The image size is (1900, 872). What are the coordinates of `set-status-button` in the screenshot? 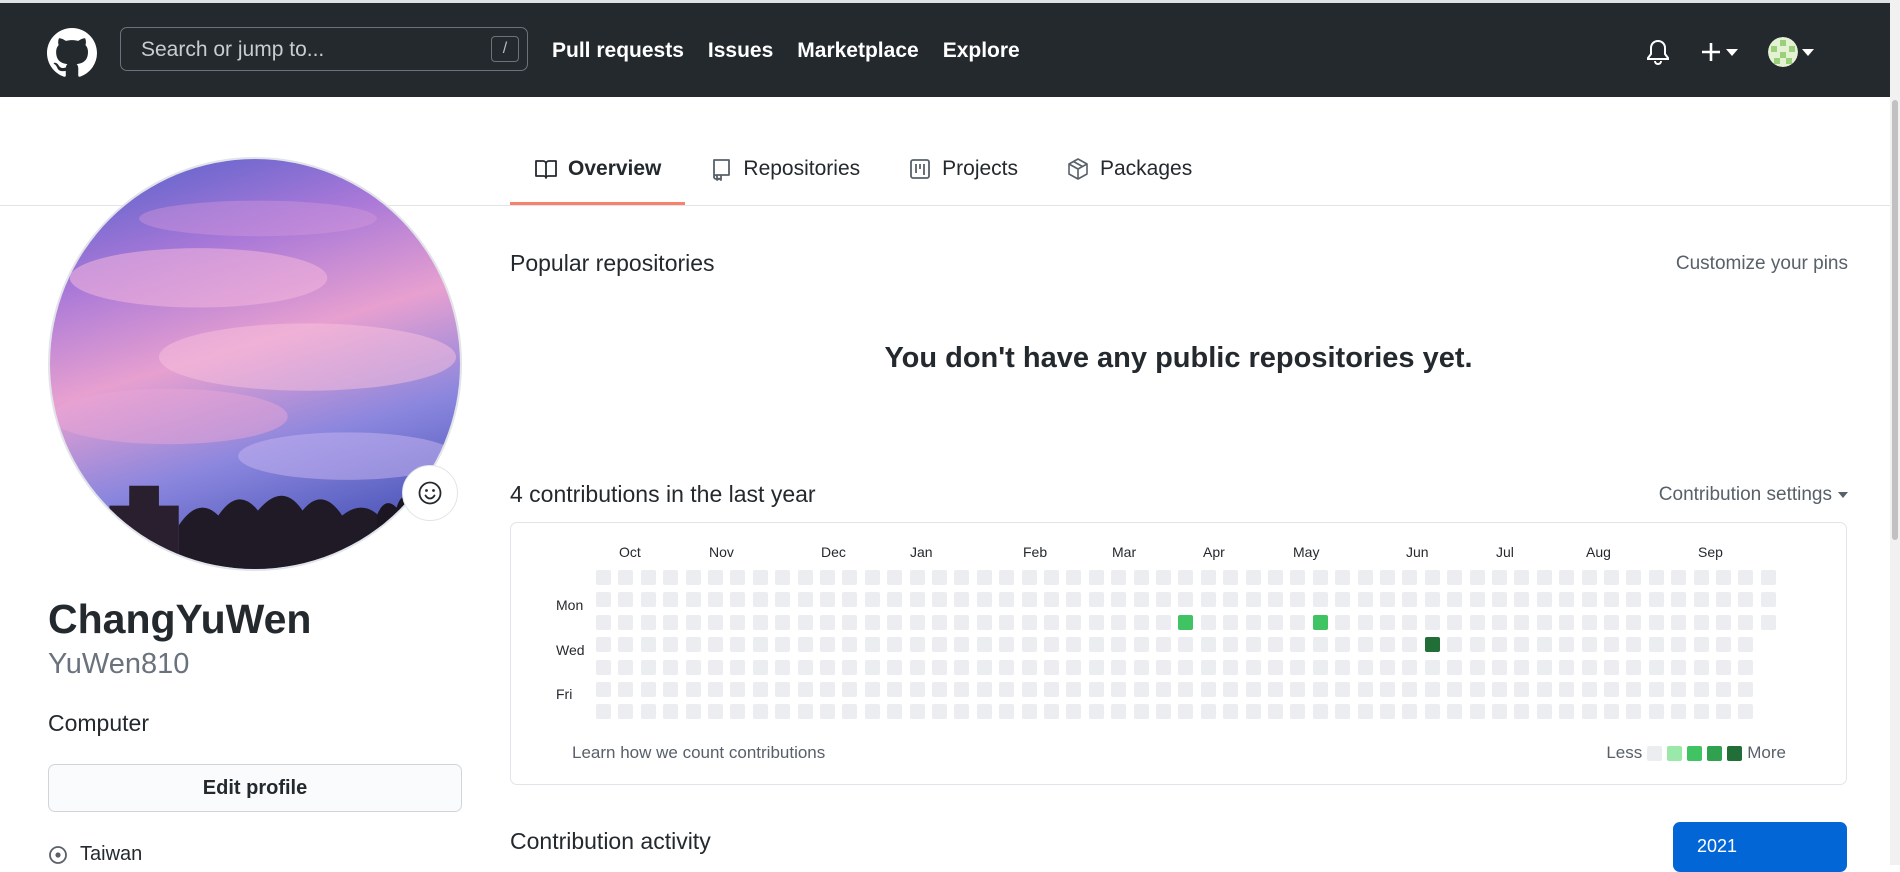 It's located at (430, 493).